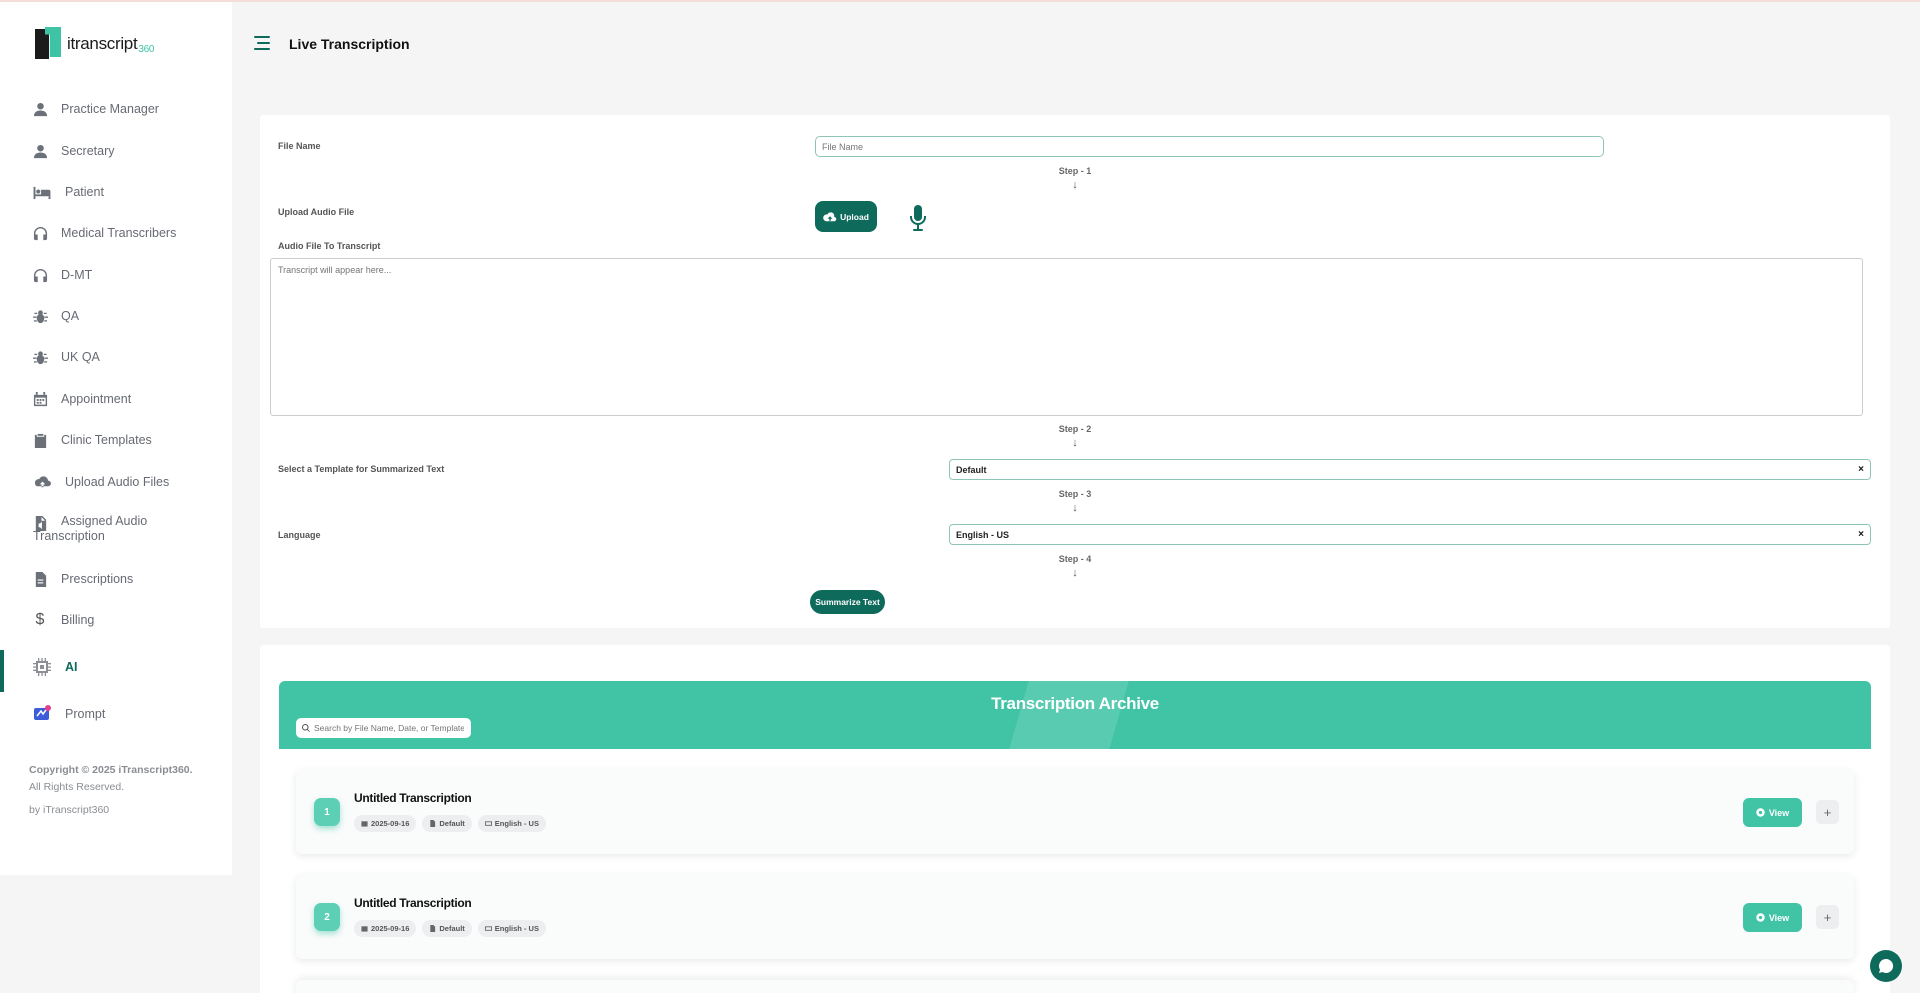  What do you see at coordinates (116, 620) in the screenshot?
I see `sidebar-item-billing: $ Billing` at bounding box center [116, 620].